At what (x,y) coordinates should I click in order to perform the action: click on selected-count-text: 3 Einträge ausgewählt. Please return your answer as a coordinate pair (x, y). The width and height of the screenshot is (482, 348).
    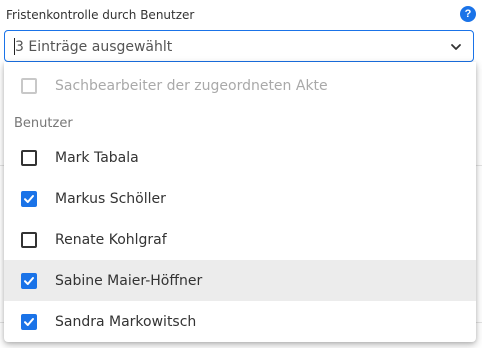
    Looking at the image, I should click on (94, 47).